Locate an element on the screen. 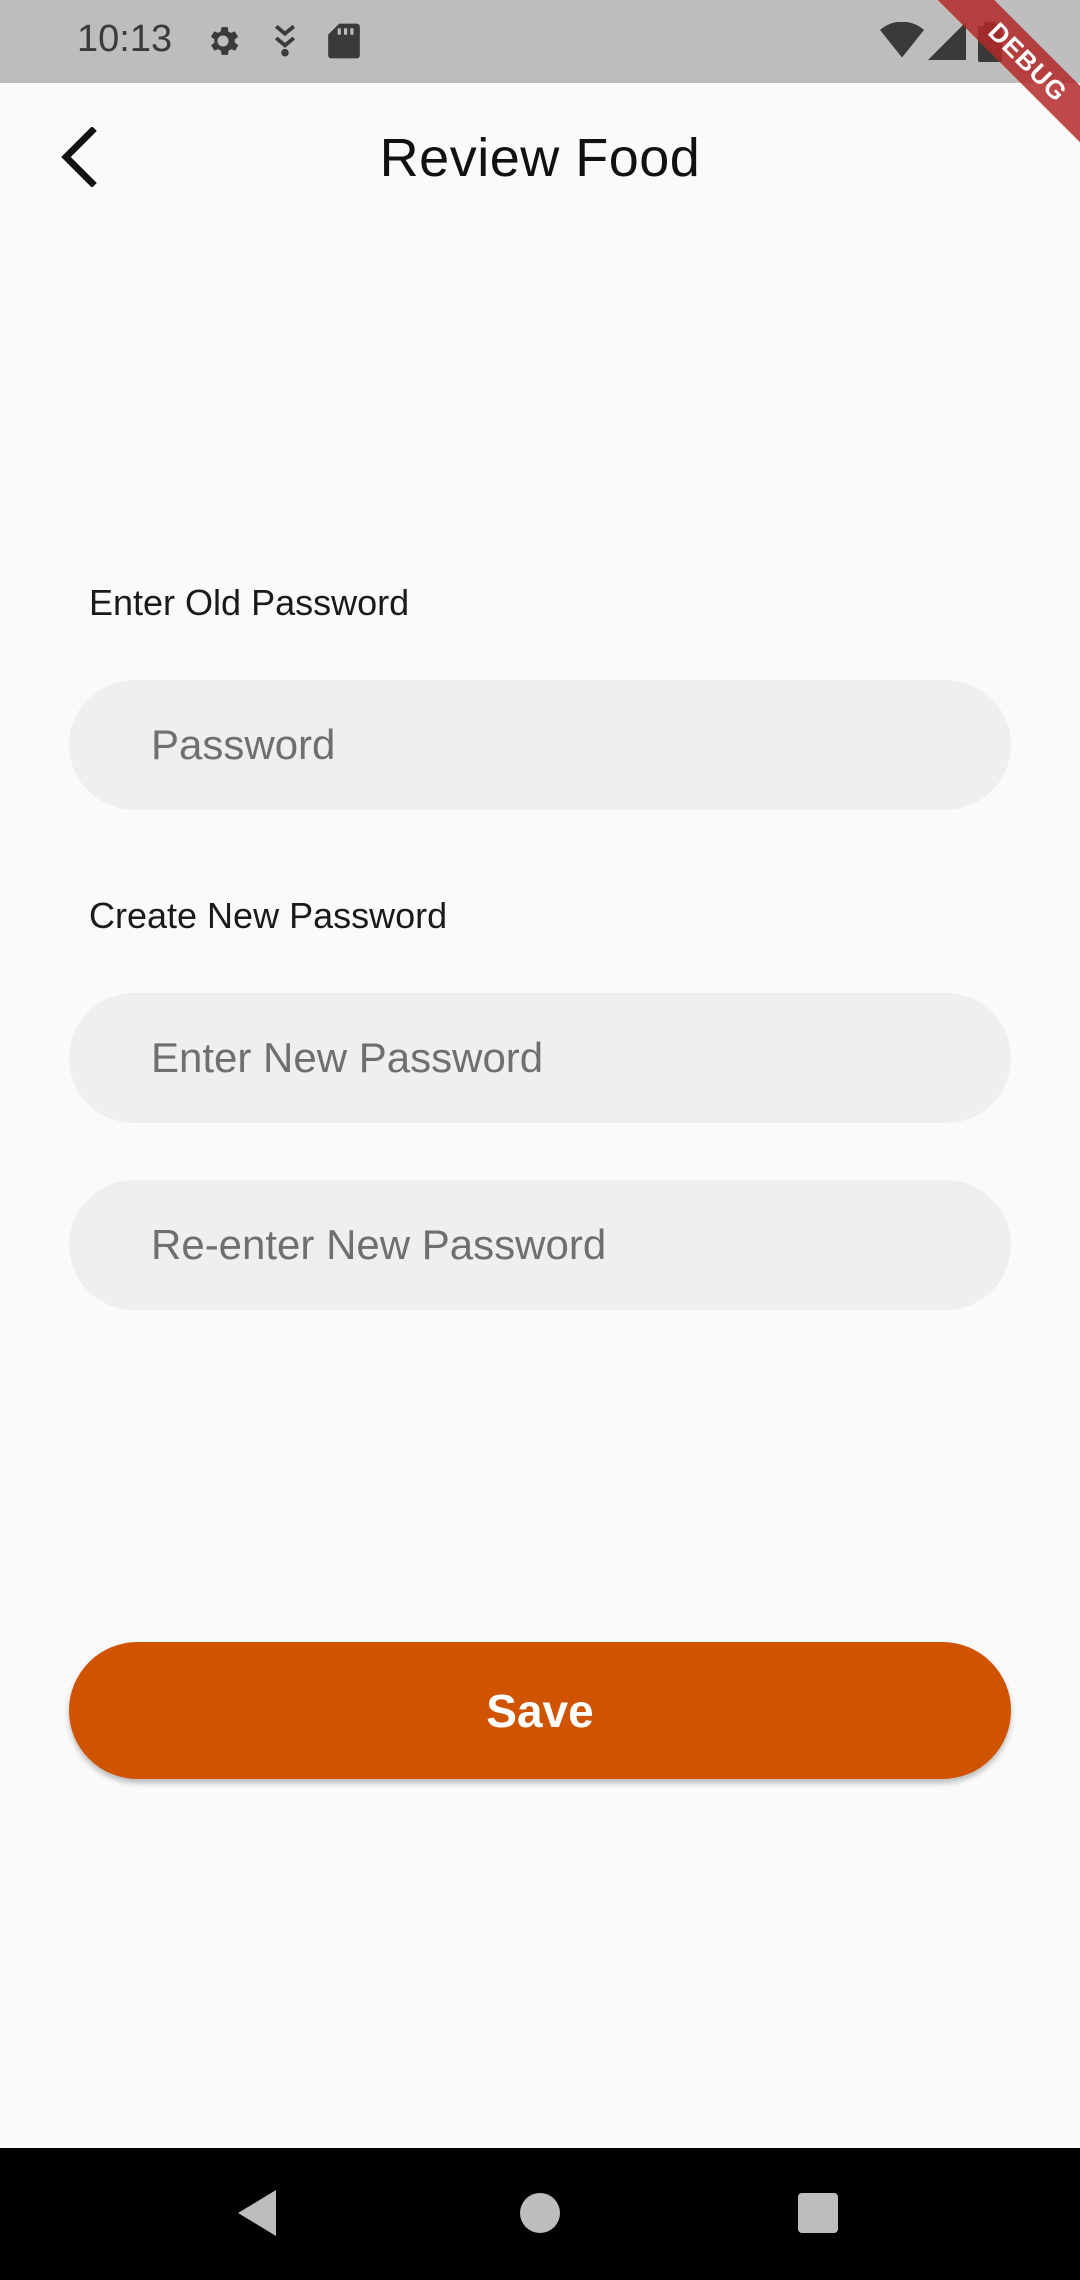 The height and width of the screenshot is (2280, 1080). app-bar: Review Food is located at coordinates (540, 158).